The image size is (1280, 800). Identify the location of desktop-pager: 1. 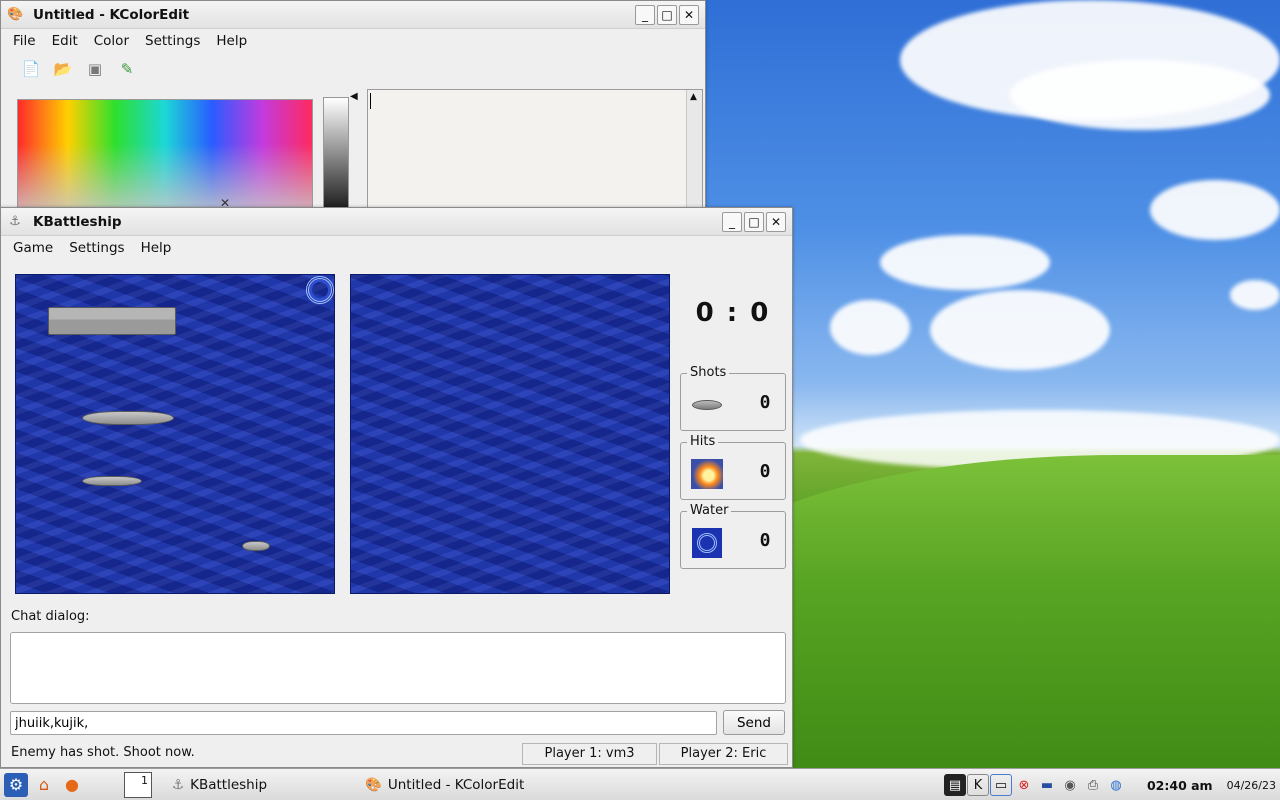
(138, 784).